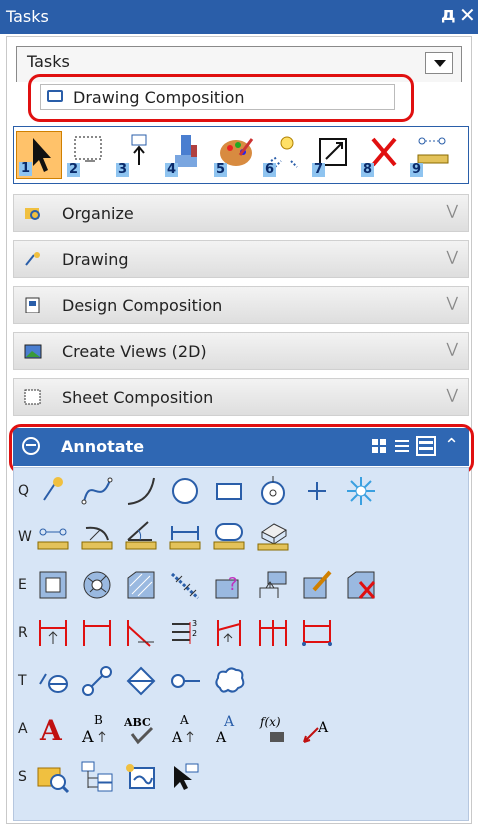  I want to click on tool-number: 7, so click(319, 169).